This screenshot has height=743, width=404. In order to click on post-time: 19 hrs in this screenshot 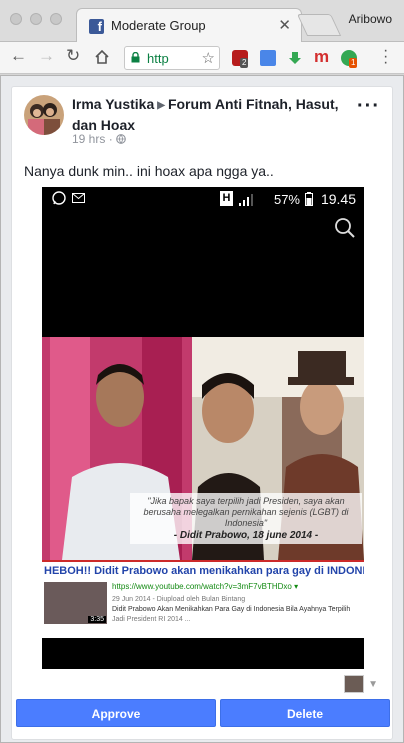, I will do `click(88, 139)`.